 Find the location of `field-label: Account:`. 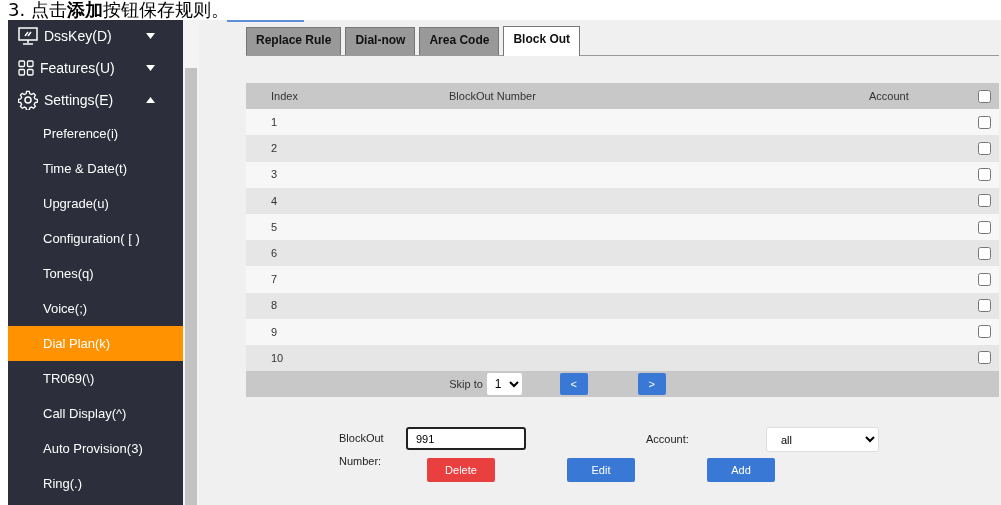

field-label: Account: is located at coordinates (668, 440).